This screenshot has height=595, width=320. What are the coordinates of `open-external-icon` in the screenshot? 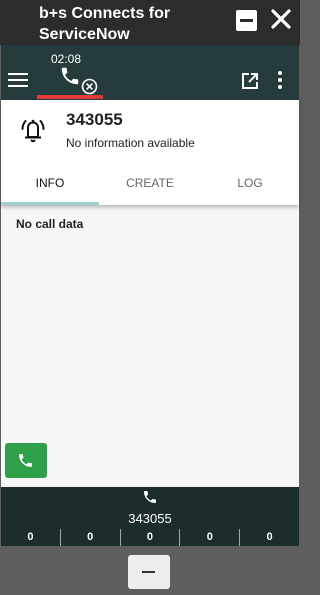 It's located at (250, 81).